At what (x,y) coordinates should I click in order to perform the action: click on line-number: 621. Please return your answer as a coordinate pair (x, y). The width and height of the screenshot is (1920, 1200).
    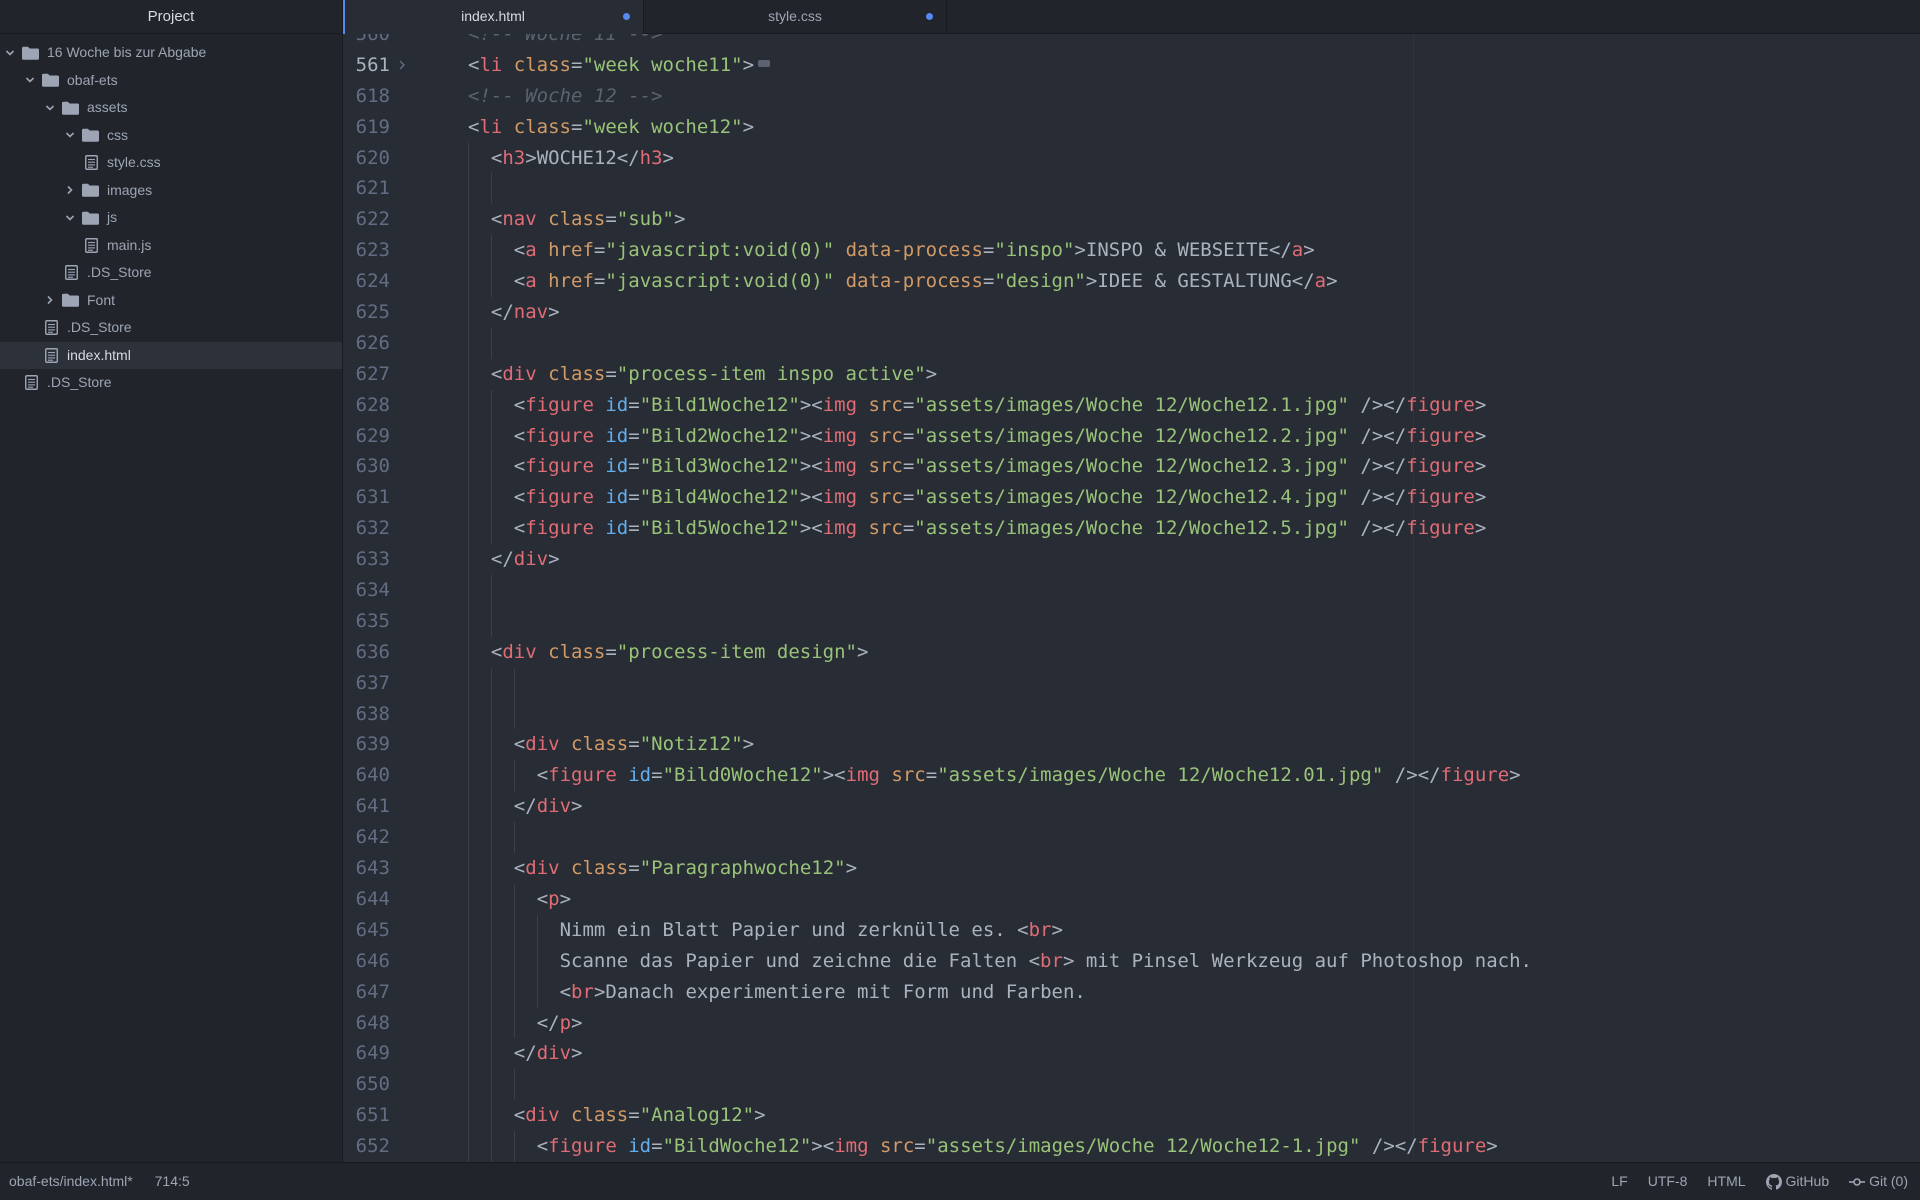
    Looking at the image, I should click on (366, 188).